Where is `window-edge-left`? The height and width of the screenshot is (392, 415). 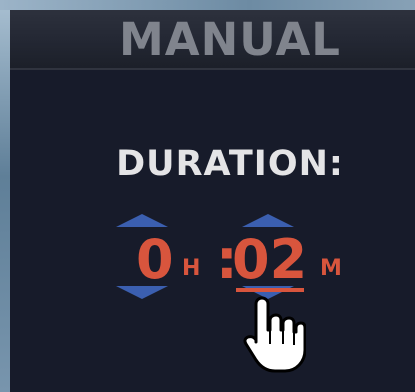 window-edge-left is located at coordinates (5, 196).